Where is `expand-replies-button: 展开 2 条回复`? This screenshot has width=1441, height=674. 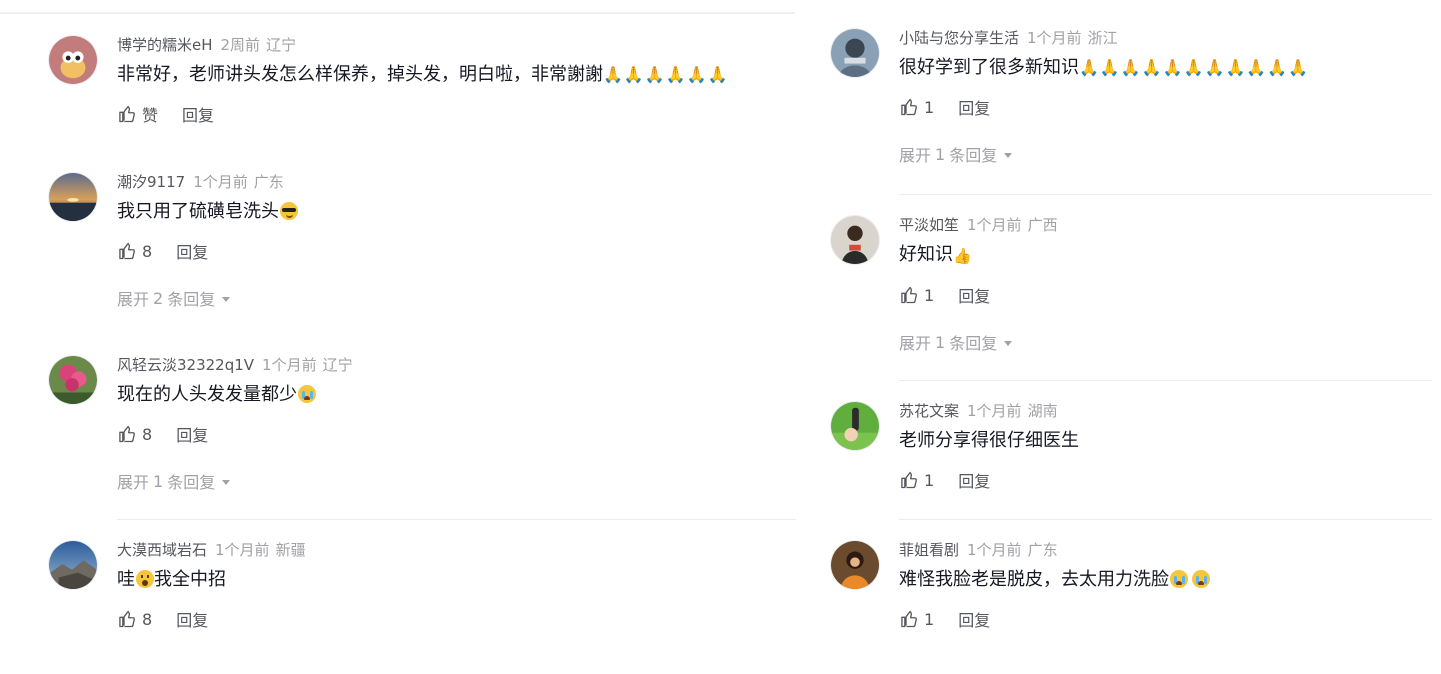
expand-replies-button: 展开 2 条回复 is located at coordinates (456, 298).